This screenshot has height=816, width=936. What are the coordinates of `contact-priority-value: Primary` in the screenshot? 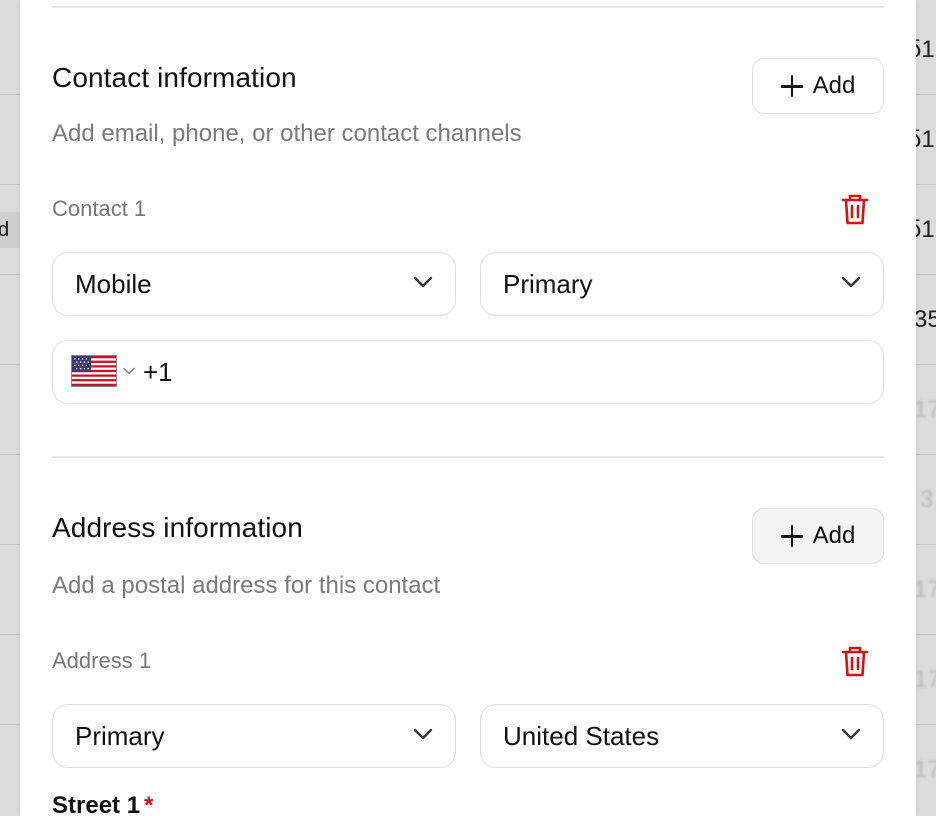 It's located at (548, 284).